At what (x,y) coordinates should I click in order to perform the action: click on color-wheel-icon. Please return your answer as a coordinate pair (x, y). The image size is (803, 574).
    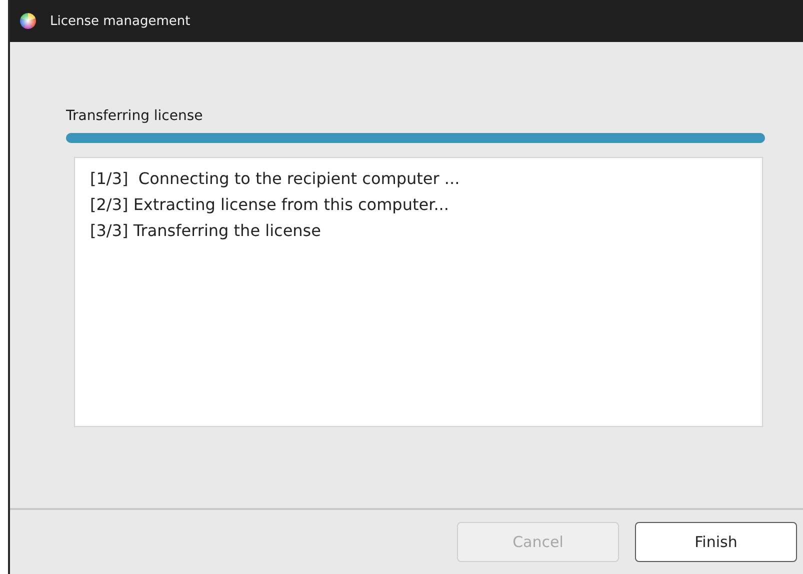
    Looking at the image, I should click on (28, 21).